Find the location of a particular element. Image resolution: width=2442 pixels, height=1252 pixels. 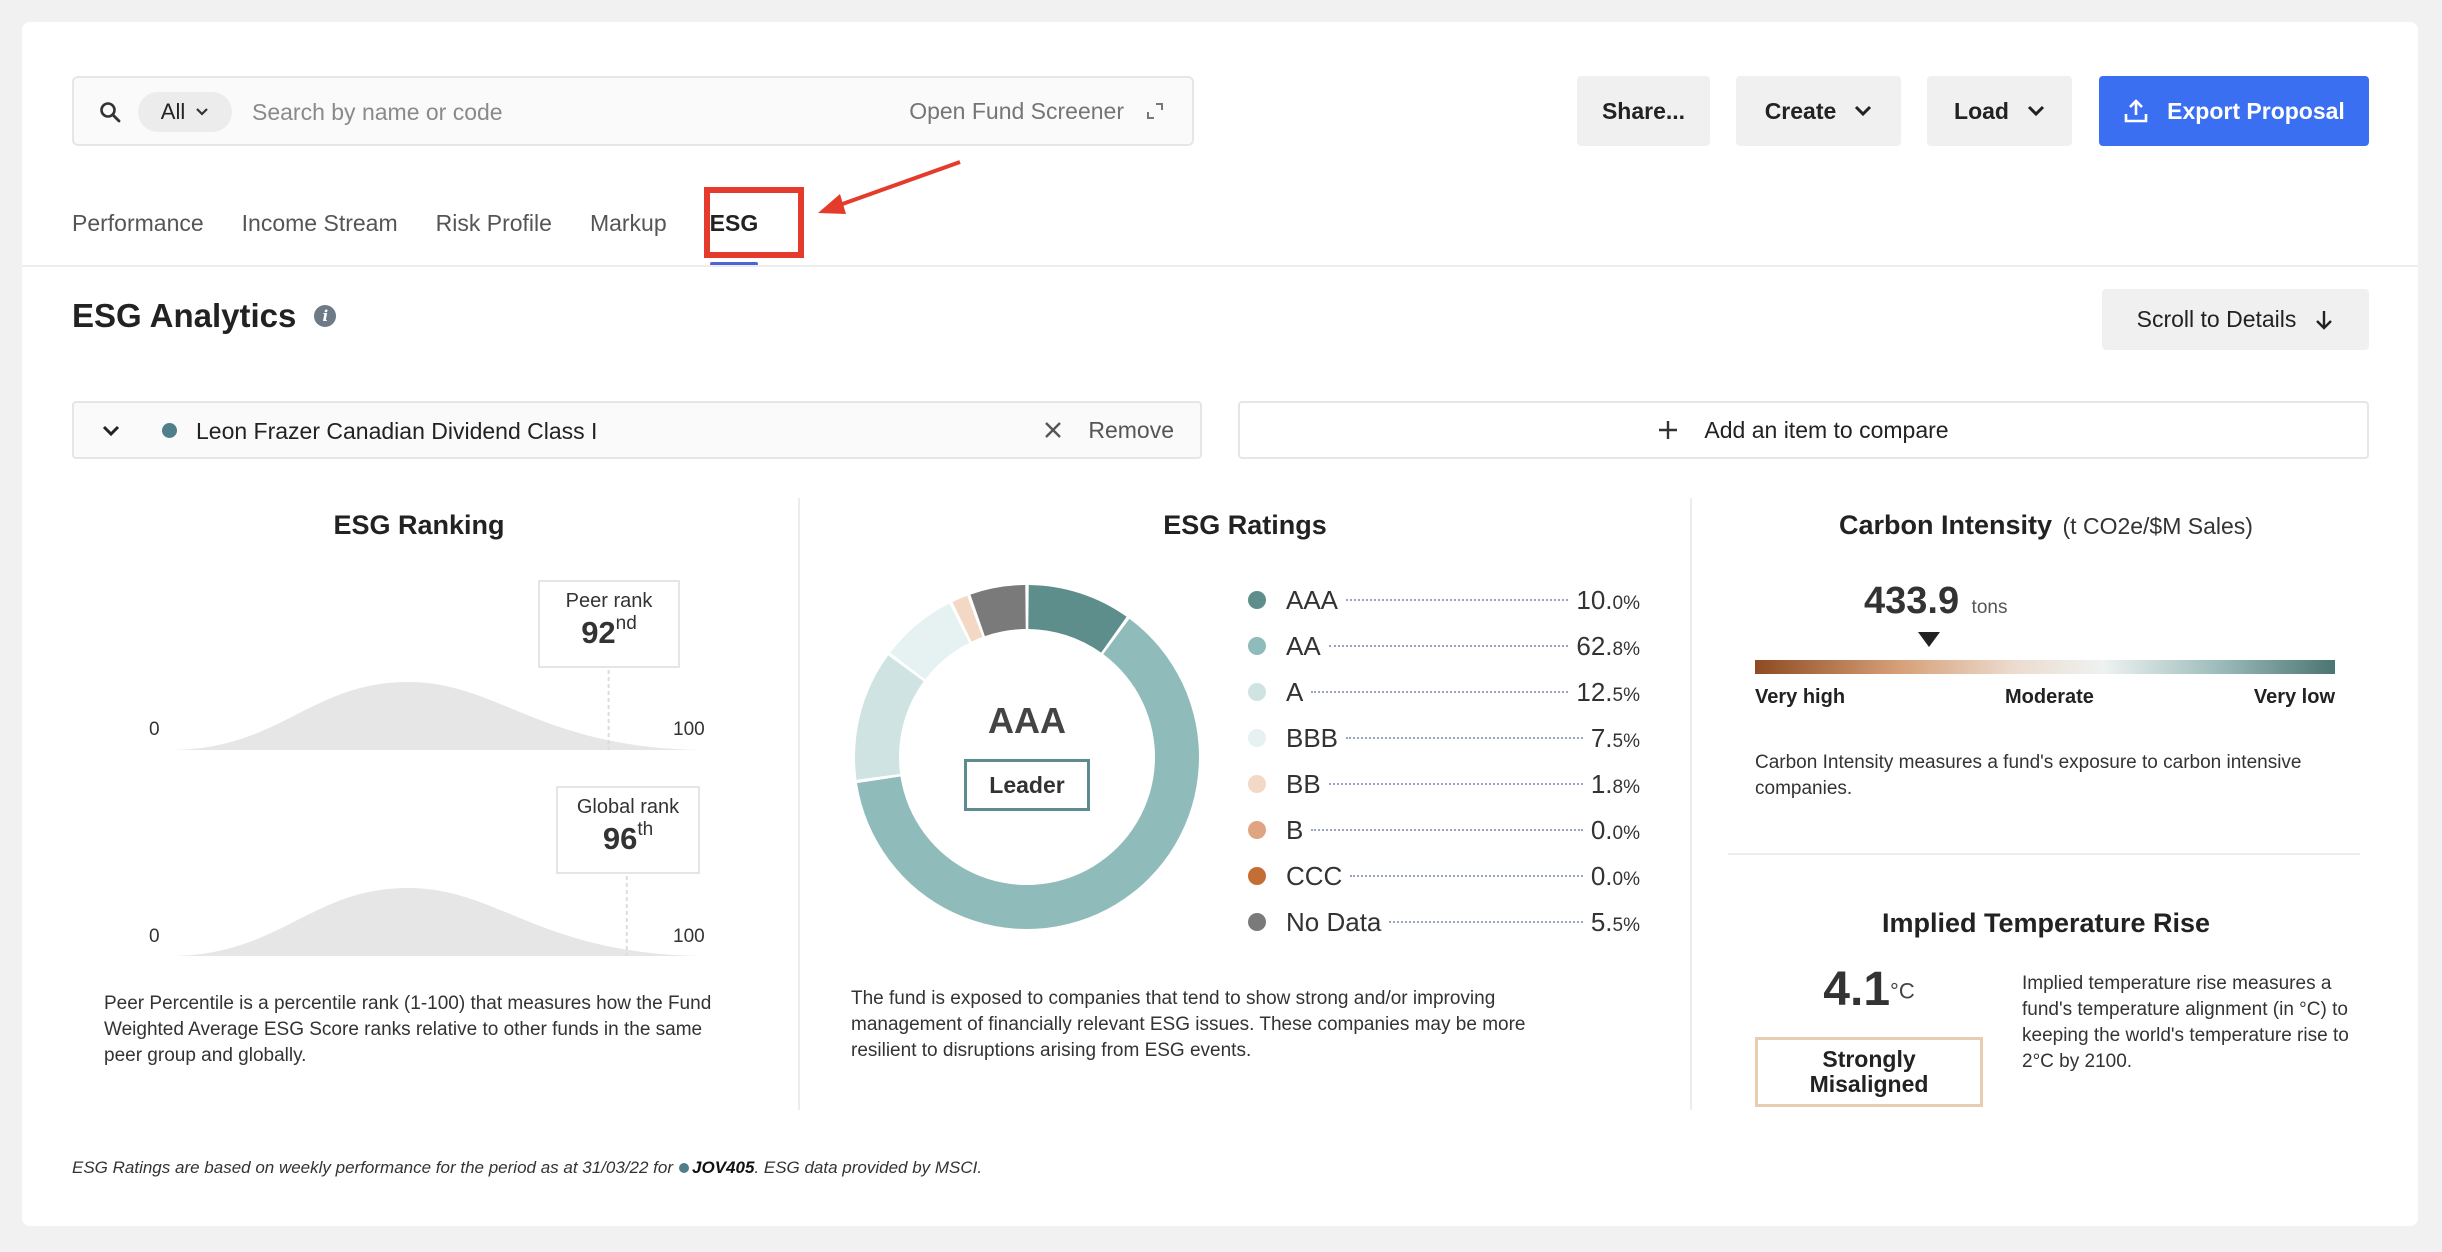

legend-row-no-data: No Data 5.5% is located at coordinates (1444, 922).